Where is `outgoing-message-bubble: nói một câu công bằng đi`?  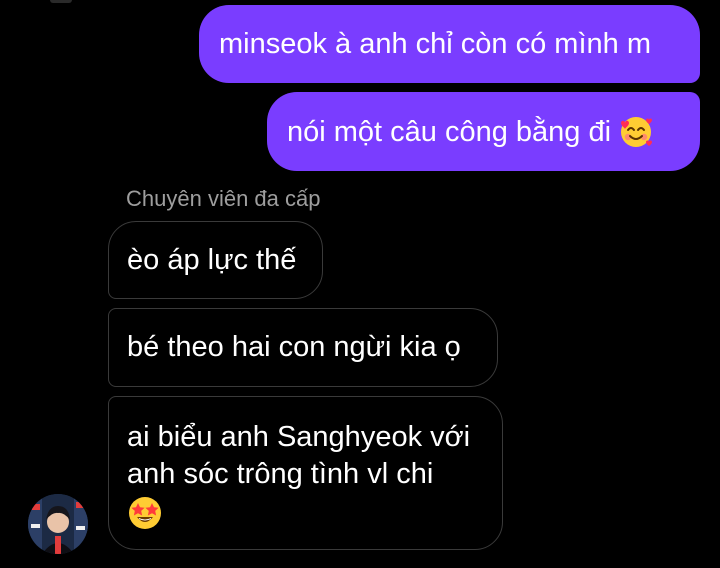 outgoing-message-bubble: nói một câu công bằng đi is located at coordinates (483, 131).